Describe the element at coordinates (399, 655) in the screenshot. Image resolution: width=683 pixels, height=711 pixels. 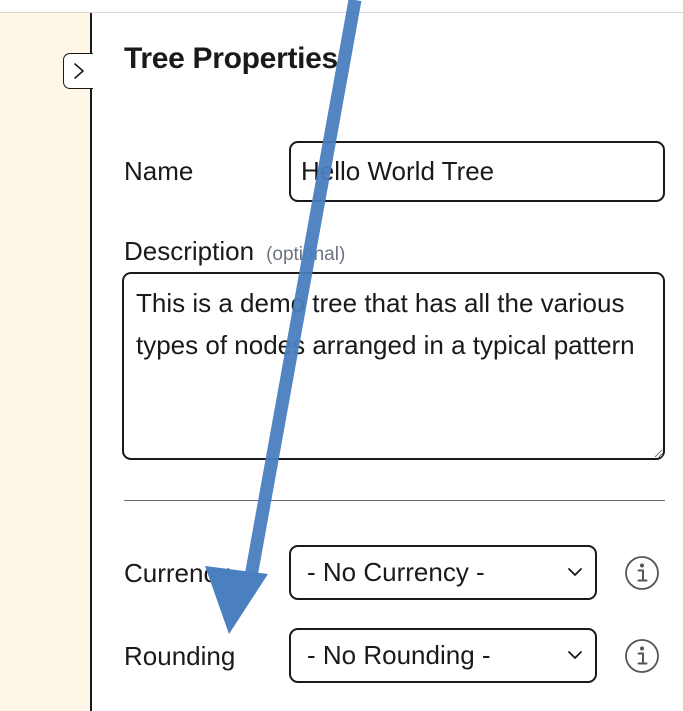
I see `rounding-select-value: - No Rounding -` at that location.